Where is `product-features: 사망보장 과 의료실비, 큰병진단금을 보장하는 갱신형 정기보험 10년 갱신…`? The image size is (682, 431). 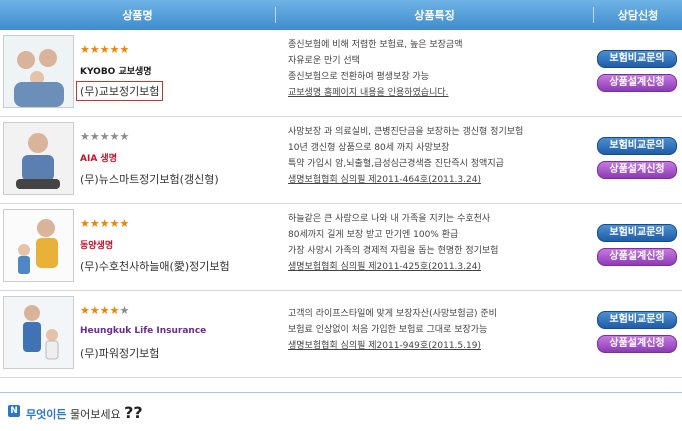
product-features: 사망보장 과 의료실비, 큰병진단금을 보장하는 갱신형 정기보험 10년 갱신… is located at coordinates (405, 156).